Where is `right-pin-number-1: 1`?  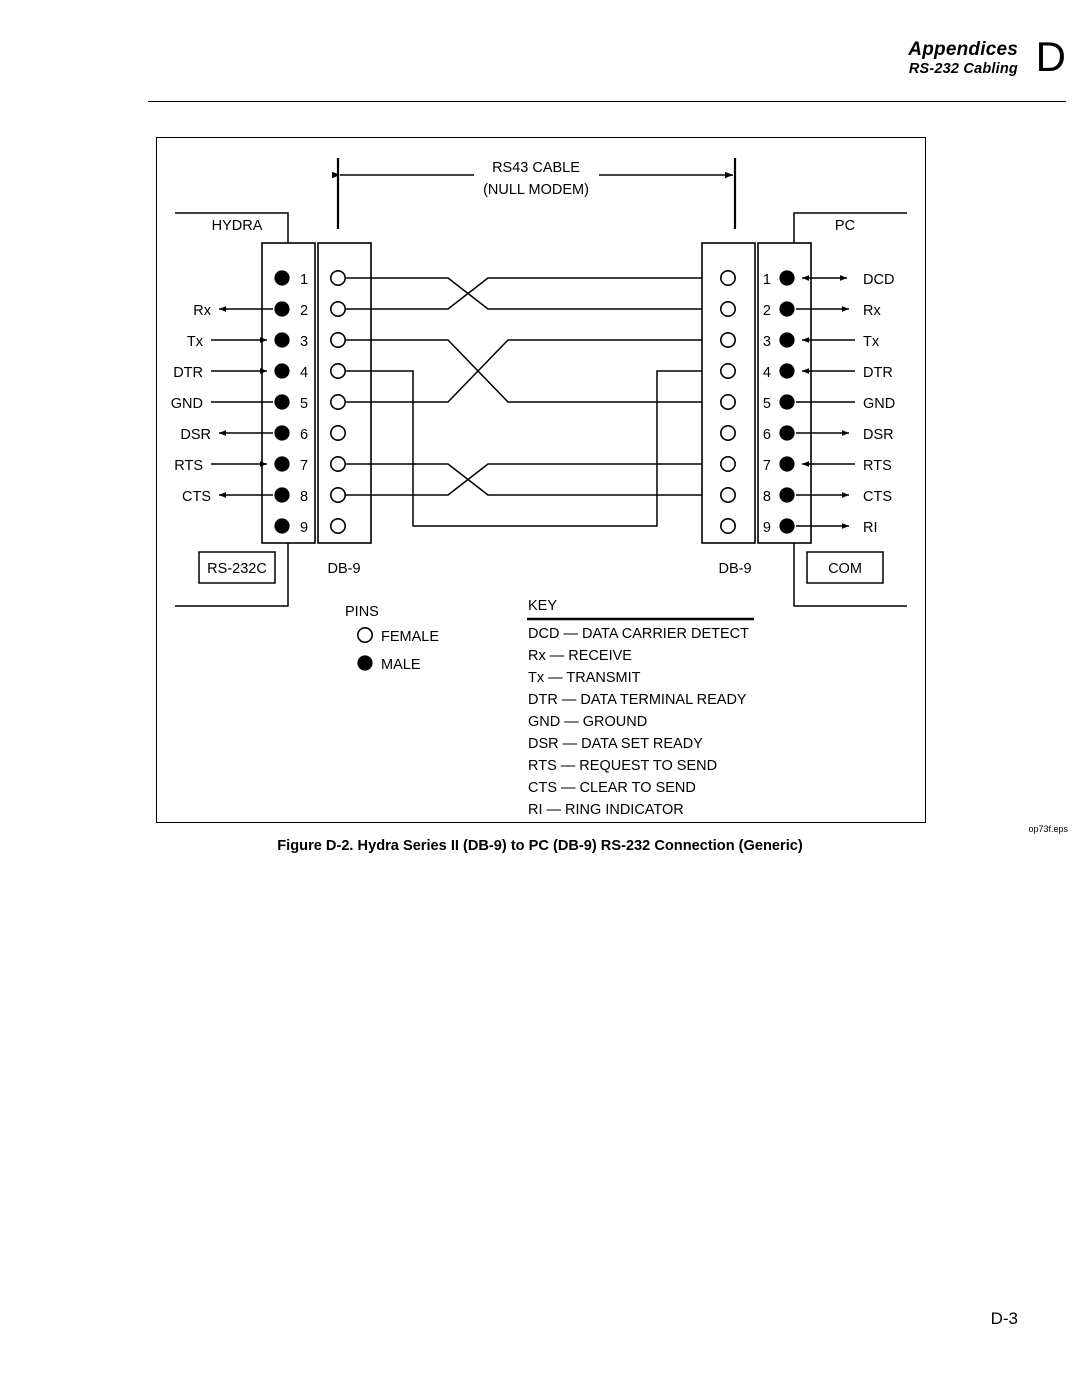
right-pin-number-1: 1 is located at coordinates (767, 280).